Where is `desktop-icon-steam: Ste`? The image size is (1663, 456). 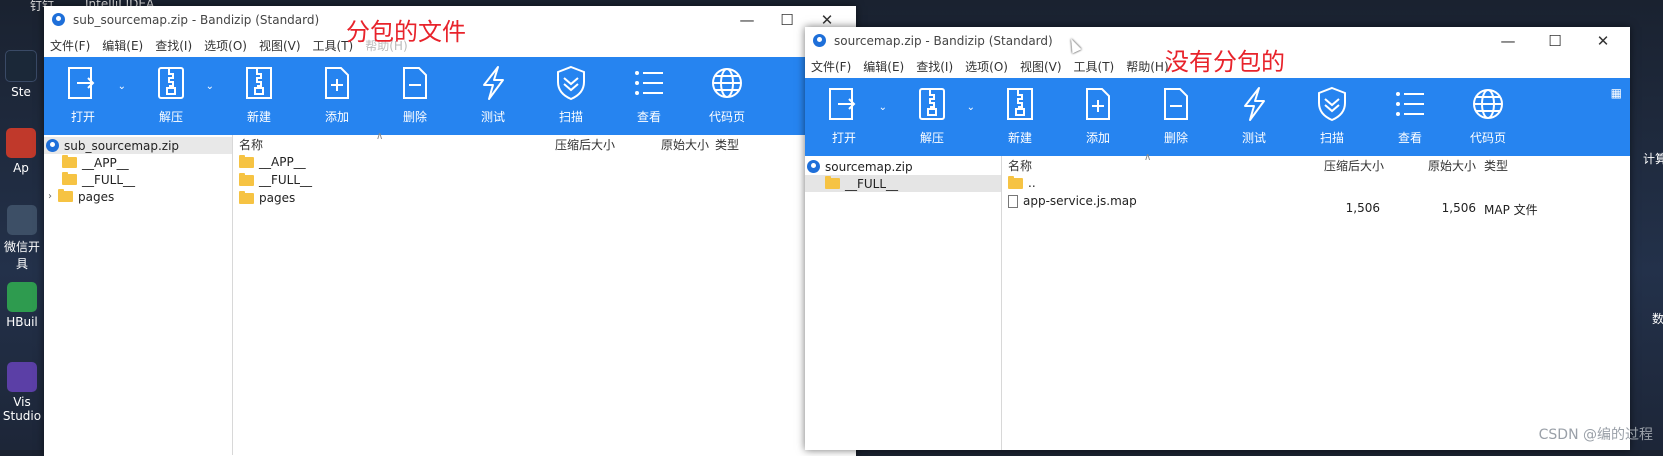
desktop-icon-steam: Ste is located at coordinates (21, 74).